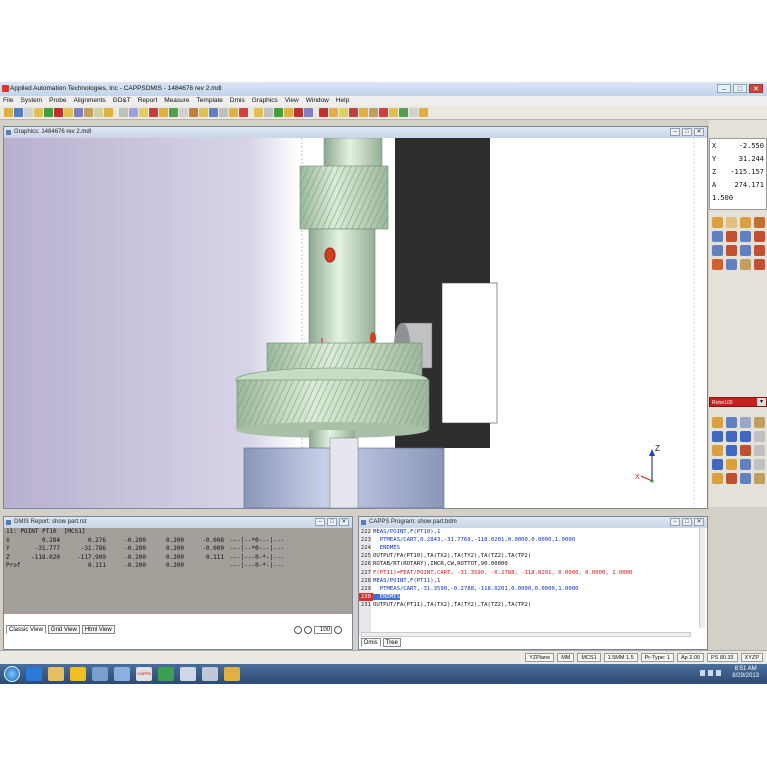 This screenshot has height=767, width=767. What do you see at coordinates (675, 522) in the screenshot?
I see `program-minimize-button: –` at bounding box center [675, 522].